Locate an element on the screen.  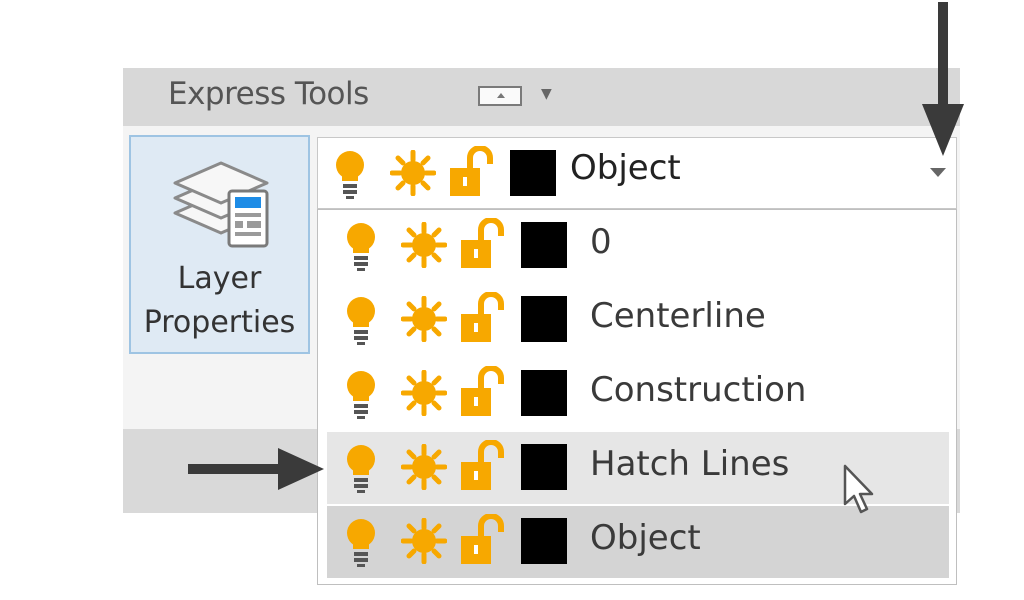
layer-combo-box: Object is located at coordinates (637, 173).